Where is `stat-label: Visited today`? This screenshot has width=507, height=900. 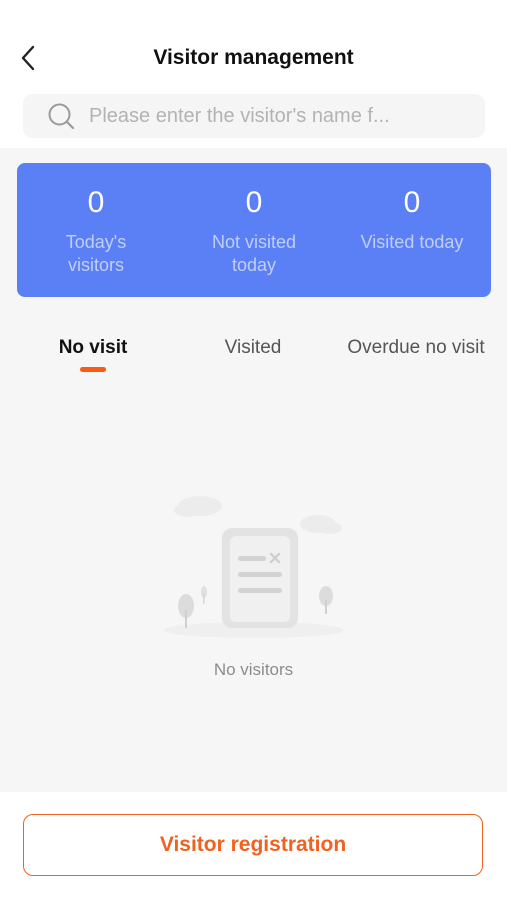
stat-label: Visited today is located at coordinates (412, 242).